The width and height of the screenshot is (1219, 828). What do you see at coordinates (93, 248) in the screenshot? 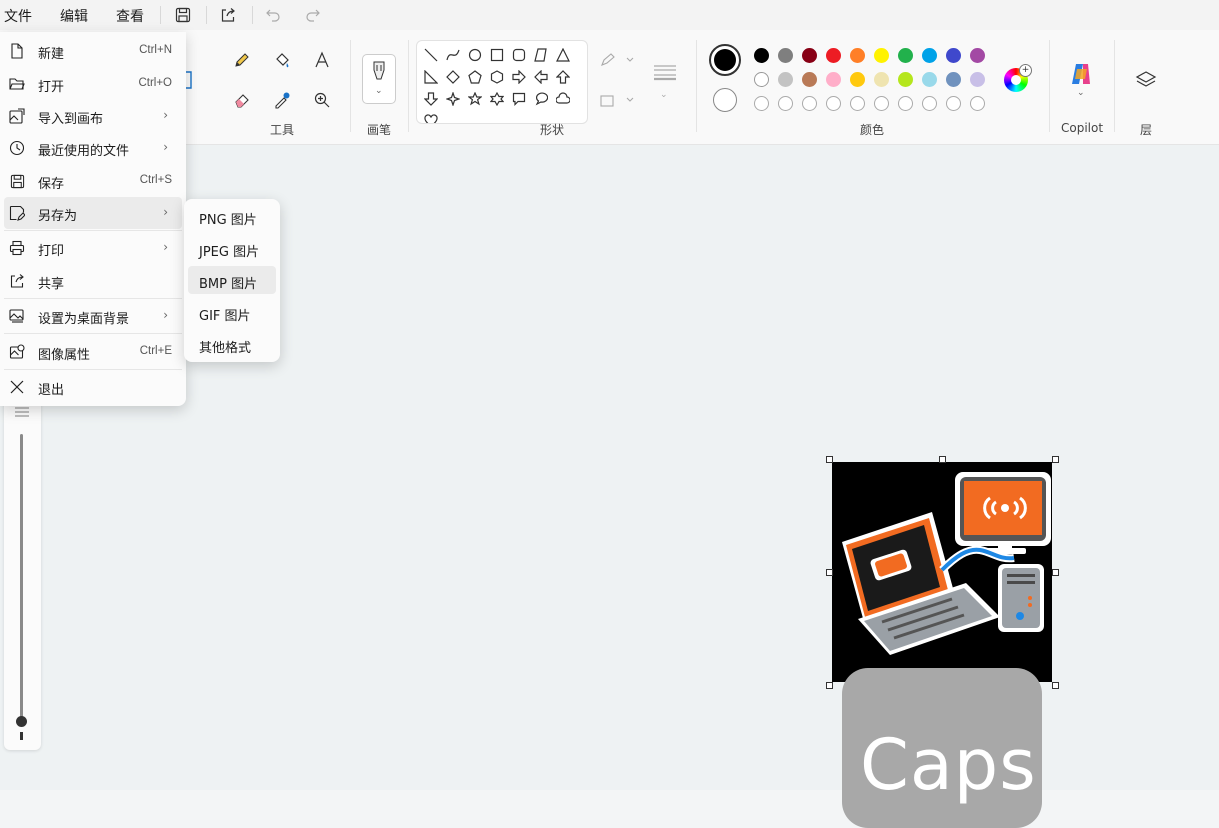
I see `menu-item-print: 打印 ›` at bounding box center [93, 248].